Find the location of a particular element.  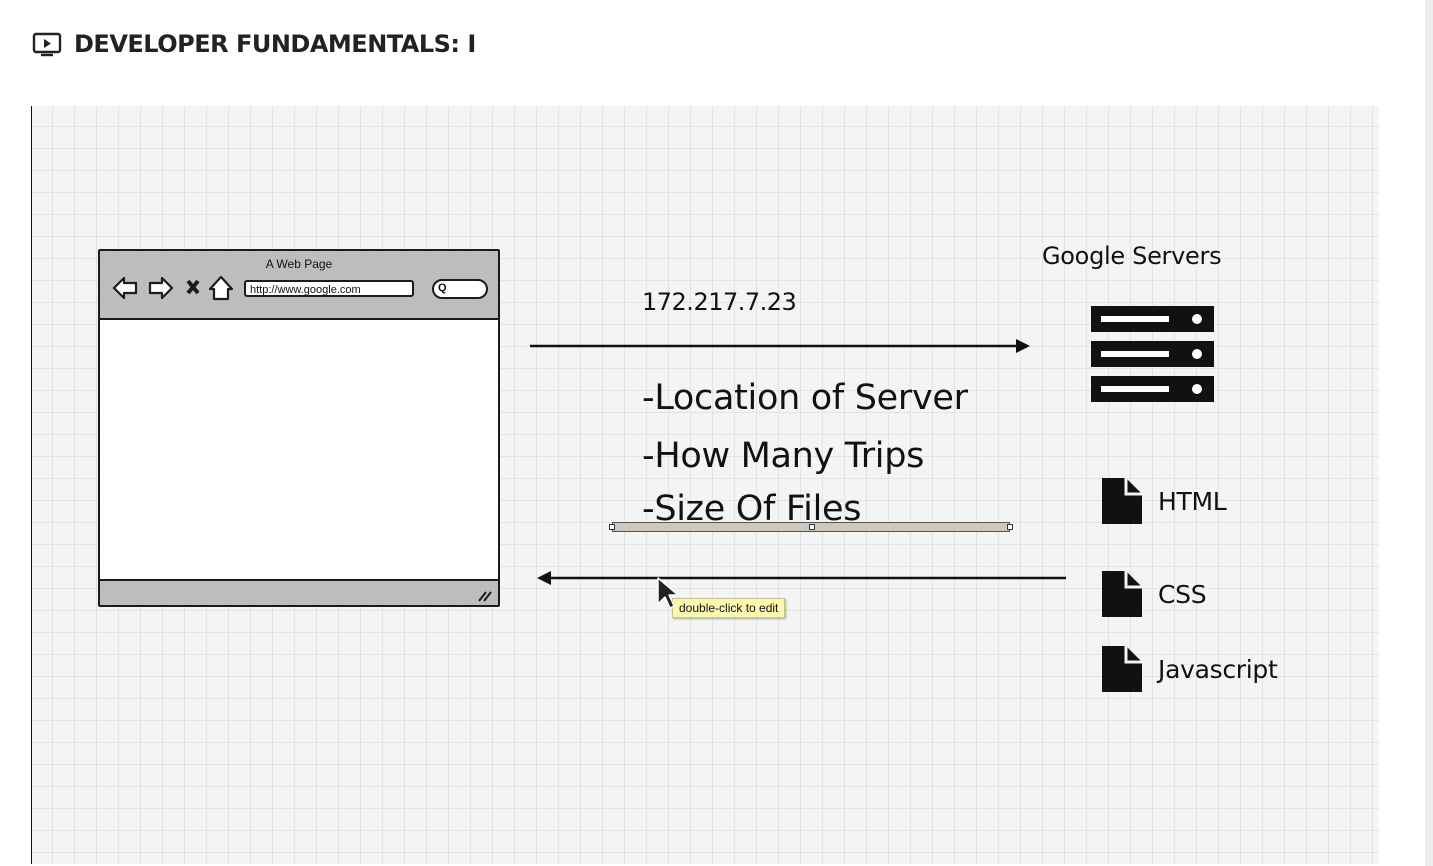

resize-handle-right is located at coordinates (1010, 527).